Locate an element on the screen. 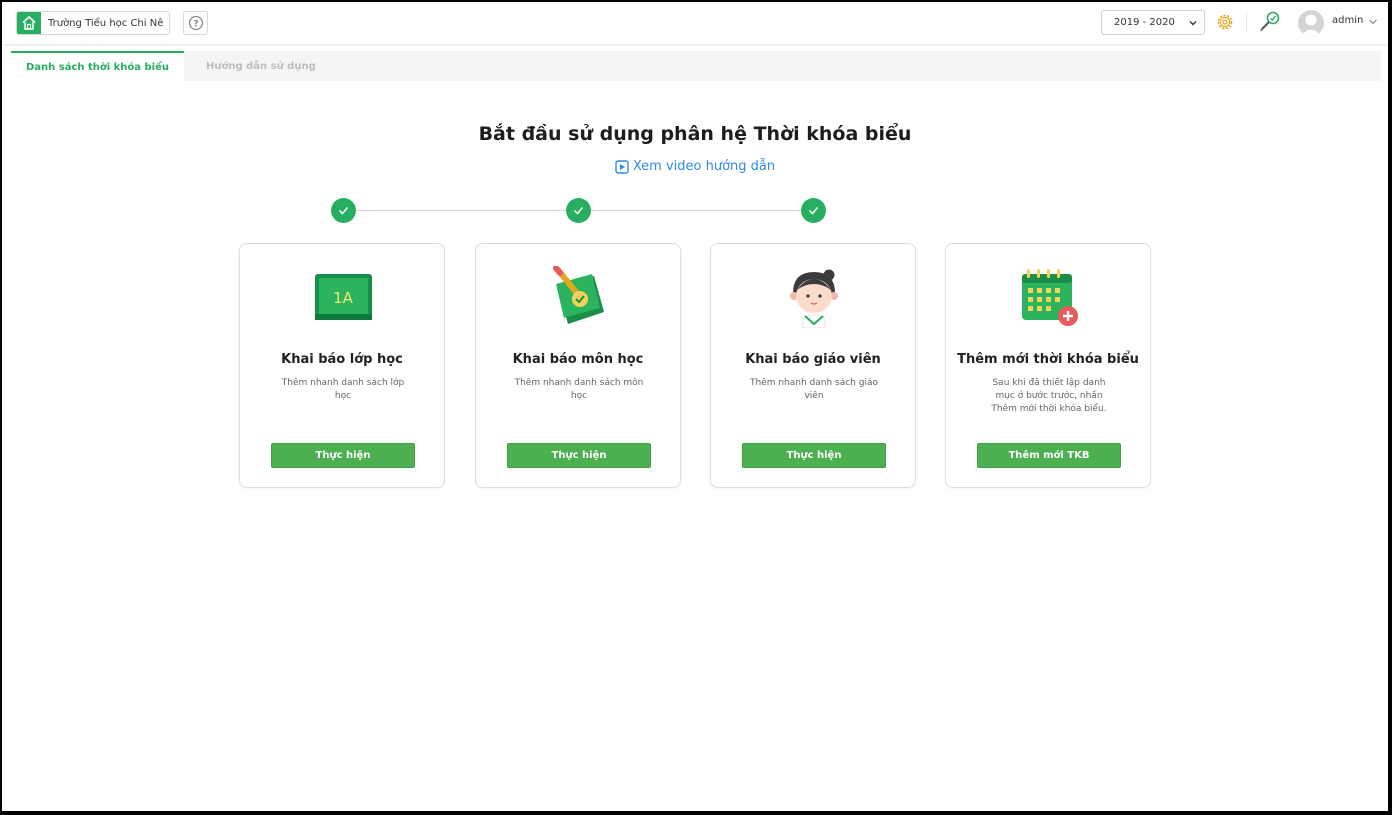 The height and width of the screenshot is (815, 1392). card-title: Khai báo môn học is located at coordinates (578, 359).